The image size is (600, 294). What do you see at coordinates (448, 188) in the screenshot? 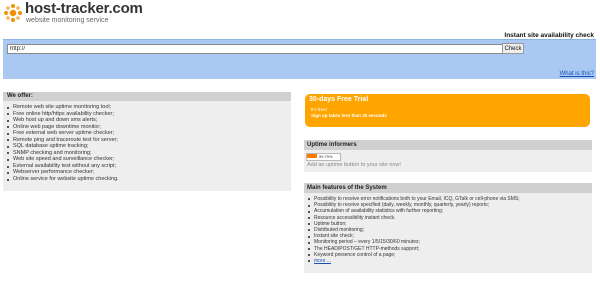
I see `features-title: Main features of the System` at bounding box center [448, 188].